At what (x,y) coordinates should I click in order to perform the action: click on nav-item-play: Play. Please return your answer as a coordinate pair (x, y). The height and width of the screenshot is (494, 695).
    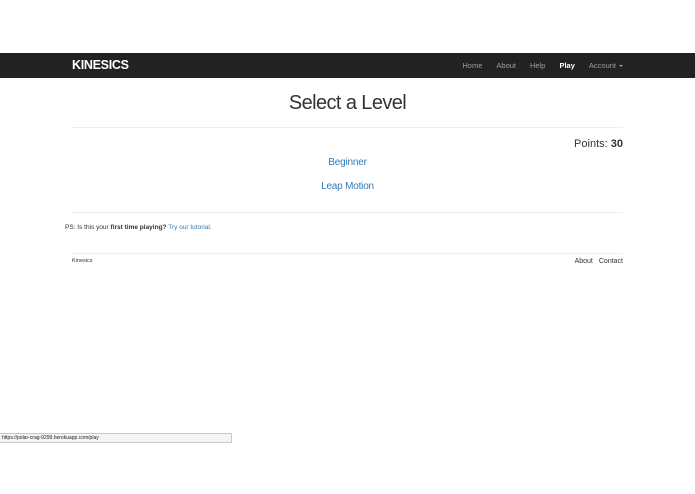
    Looking at the image, I should click on (566, 65).